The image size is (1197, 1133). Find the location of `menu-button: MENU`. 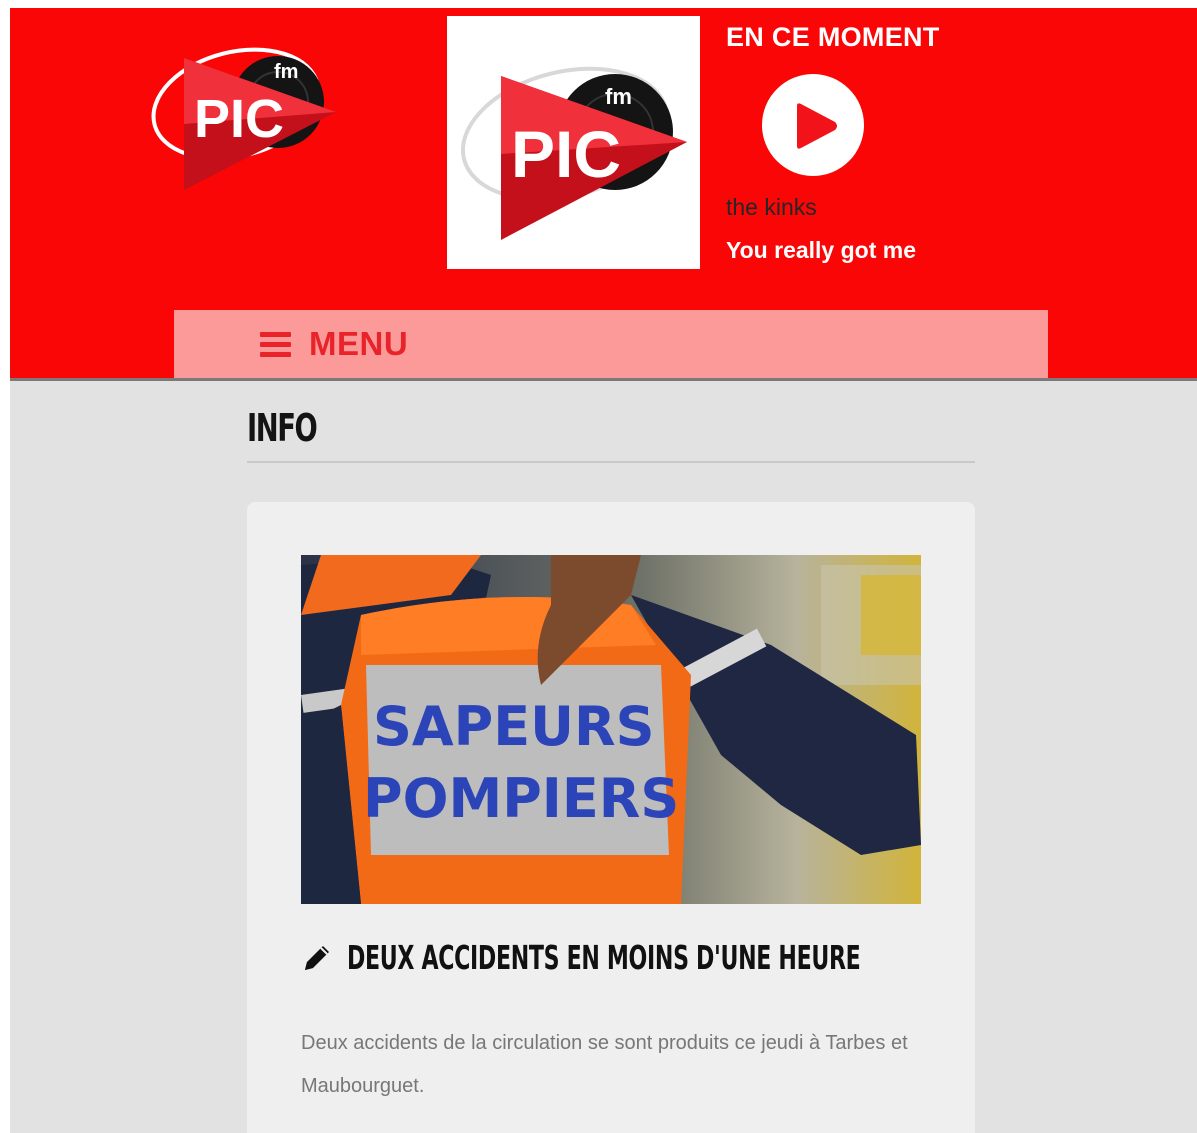

menu-button: MENU is located at coordinates (334, 344).